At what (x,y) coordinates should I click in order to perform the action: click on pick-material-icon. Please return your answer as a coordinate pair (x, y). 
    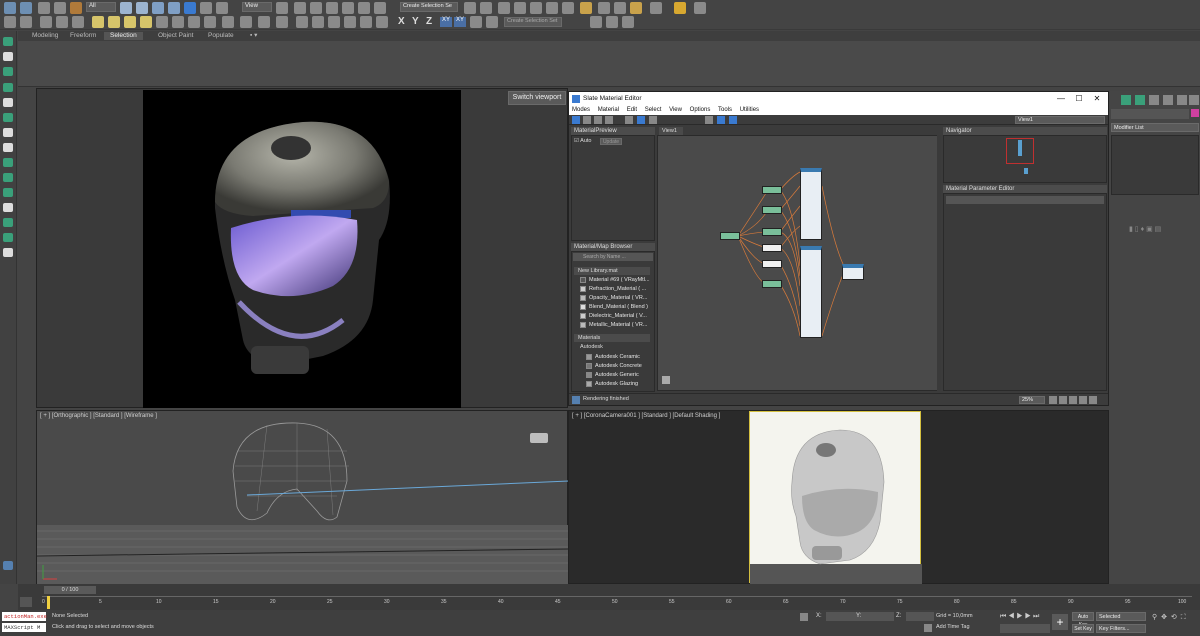
    Looking at the image, I should click on (587, 120).